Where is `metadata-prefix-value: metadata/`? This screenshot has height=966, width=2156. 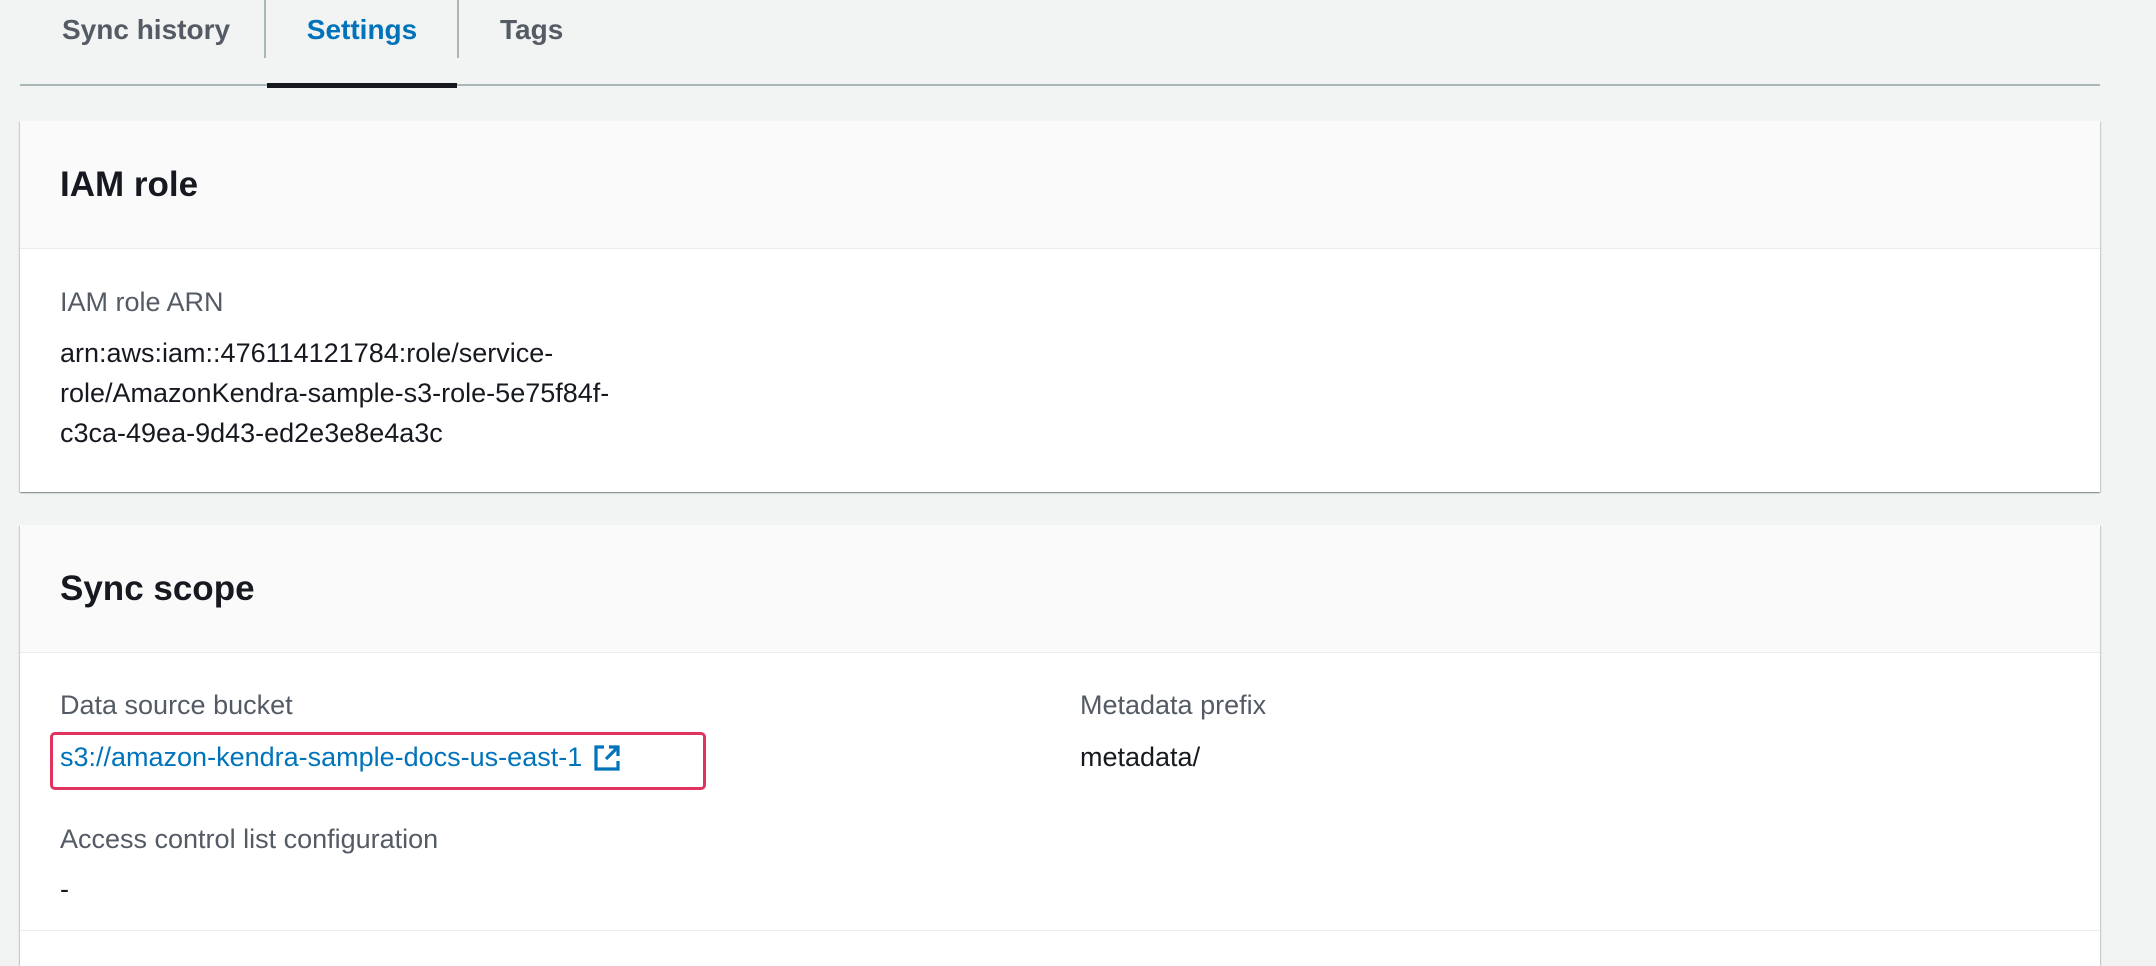
metadata-prefix-value: metadata/ is located at coordinates (1140, 757).